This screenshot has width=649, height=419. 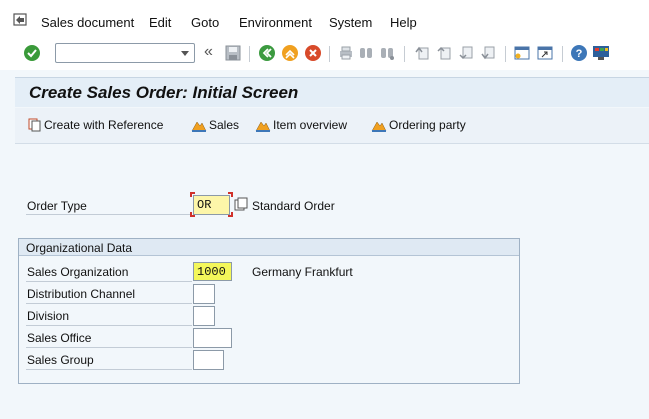 I want to click on order-type-field: OR, so click(x=211, y=205).